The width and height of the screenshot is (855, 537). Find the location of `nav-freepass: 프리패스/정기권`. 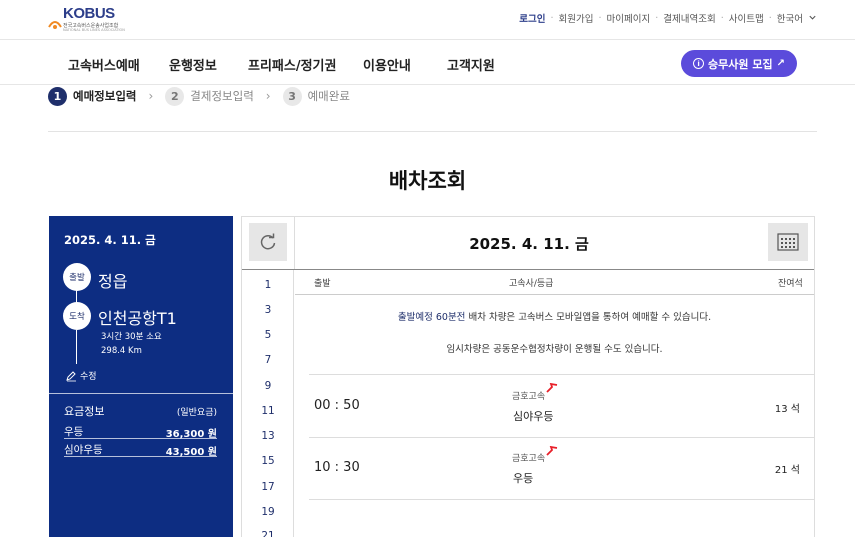

nav-freepass: 프리패스/정기권 is located at coordinates (292, 64).